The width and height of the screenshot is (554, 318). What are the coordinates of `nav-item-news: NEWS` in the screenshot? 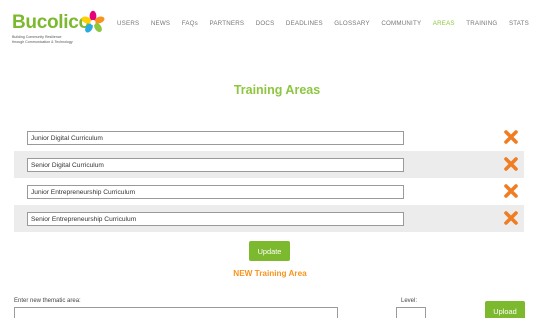 It's located at (160, 23).